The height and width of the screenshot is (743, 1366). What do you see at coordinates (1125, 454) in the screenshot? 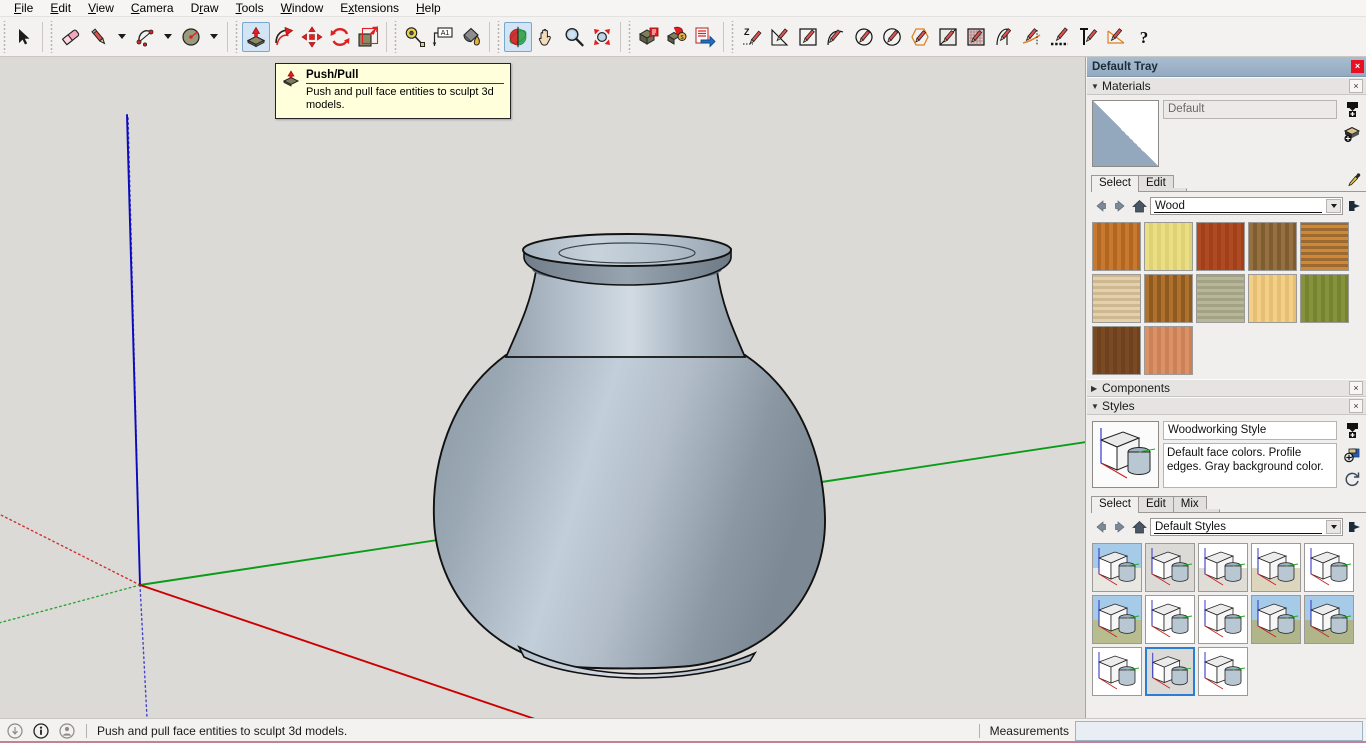
I see `style-preview-thumbnail` at bounding box center [1125, 454].